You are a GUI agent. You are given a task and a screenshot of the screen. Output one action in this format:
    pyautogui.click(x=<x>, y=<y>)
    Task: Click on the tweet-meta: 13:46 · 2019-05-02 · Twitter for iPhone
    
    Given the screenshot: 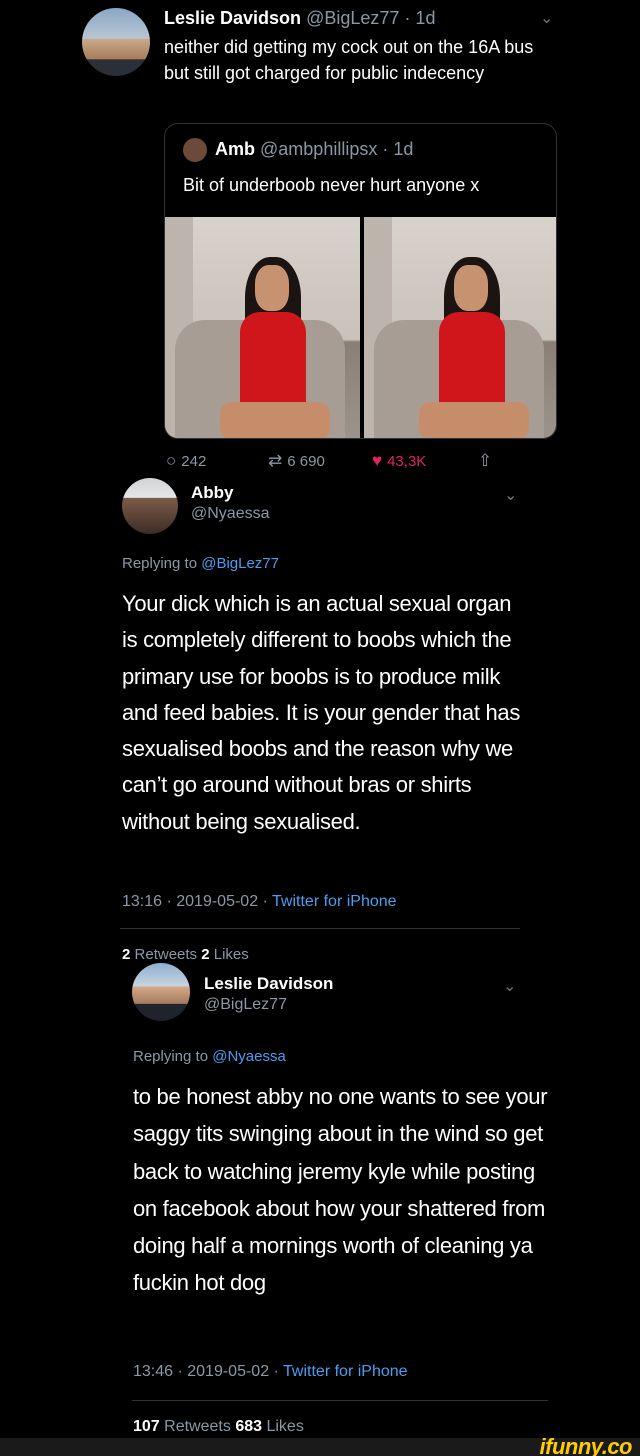 What is the action you would take?
    pyautogui.click(x=270, y=1372)
    